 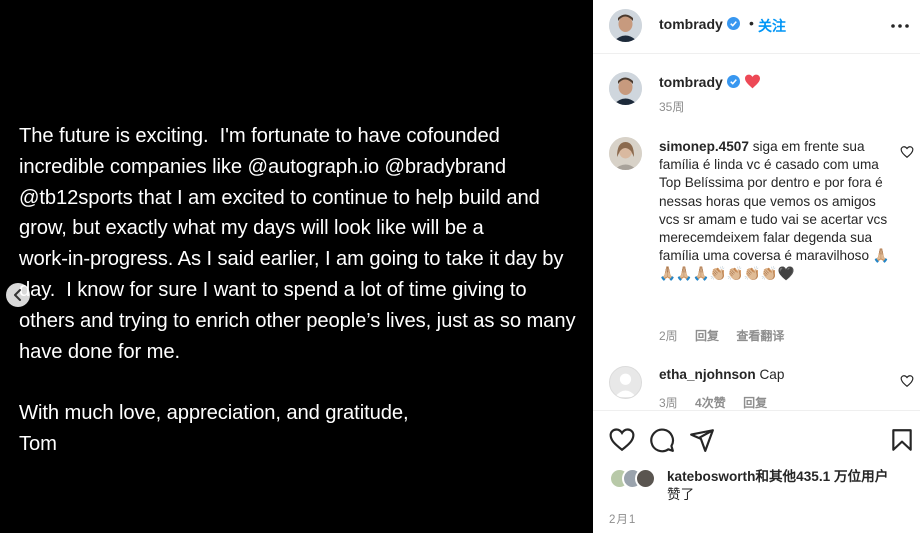 I want to click on chevron-left-icon, so click(x=17, y=295).